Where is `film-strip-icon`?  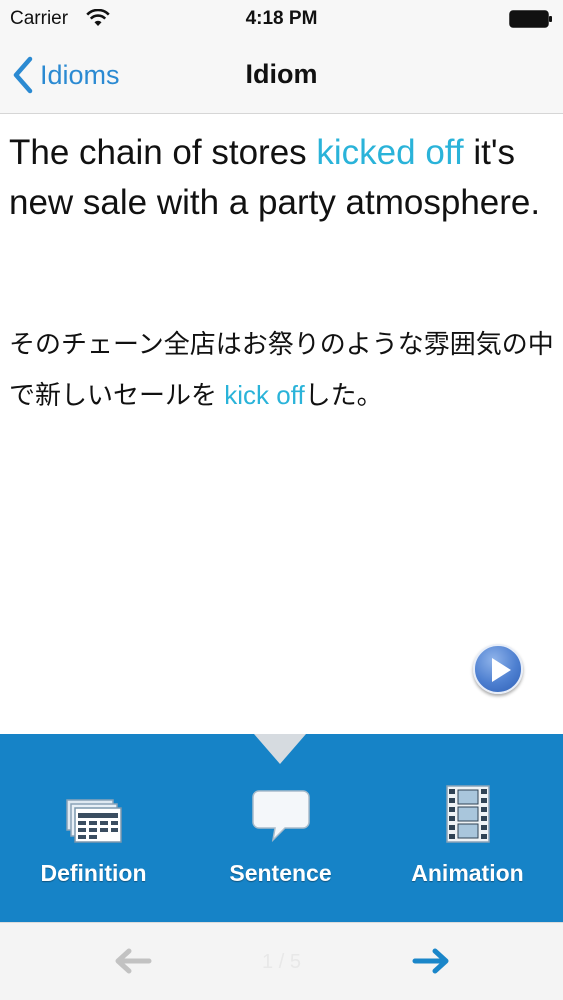
film-strip-icon is located at coordinates (467, 814).